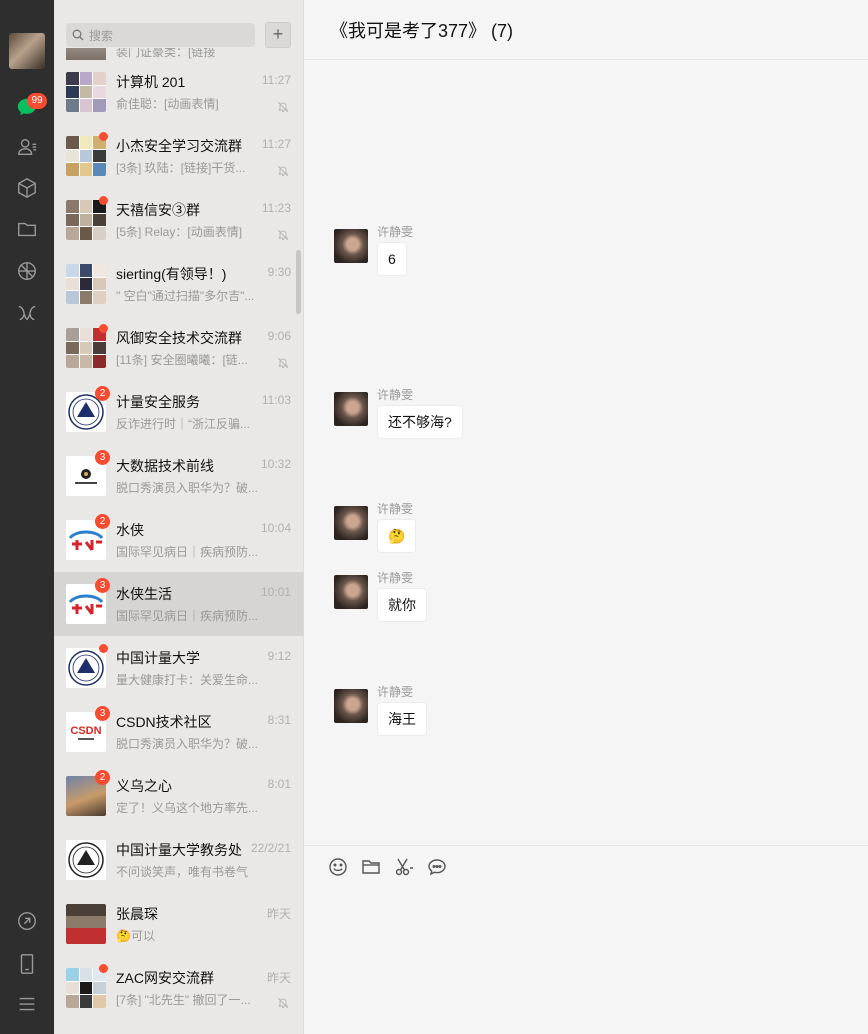  I want to click on chat-list-item: 水侠国际罕见病日｜疾病预防... 10:04 2, so click(178, 540).